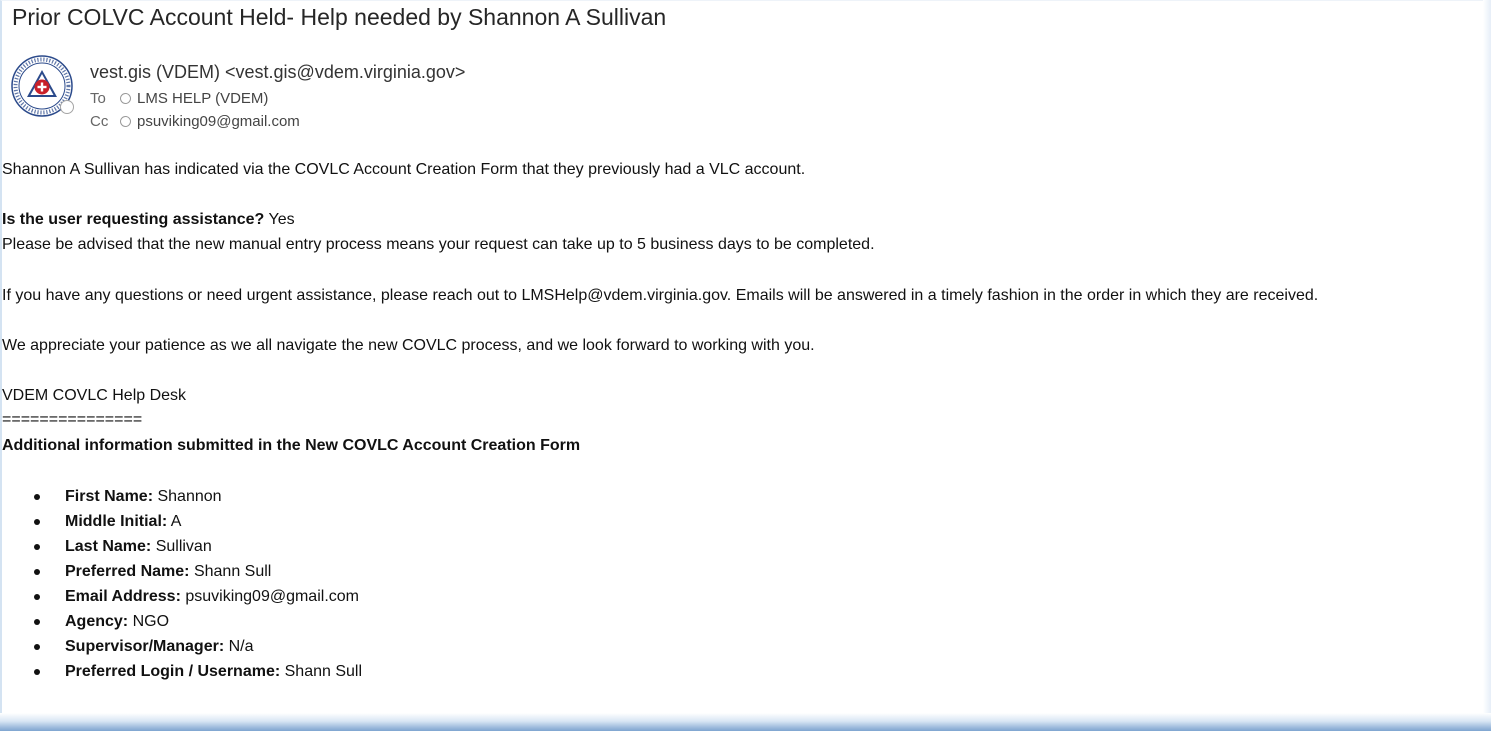 This screenshot has width=1491, height=731. Describe the element at coordinates (94, 395) in the screenshot. I see `signature: VDEM COVLC Help Desk` at that location.